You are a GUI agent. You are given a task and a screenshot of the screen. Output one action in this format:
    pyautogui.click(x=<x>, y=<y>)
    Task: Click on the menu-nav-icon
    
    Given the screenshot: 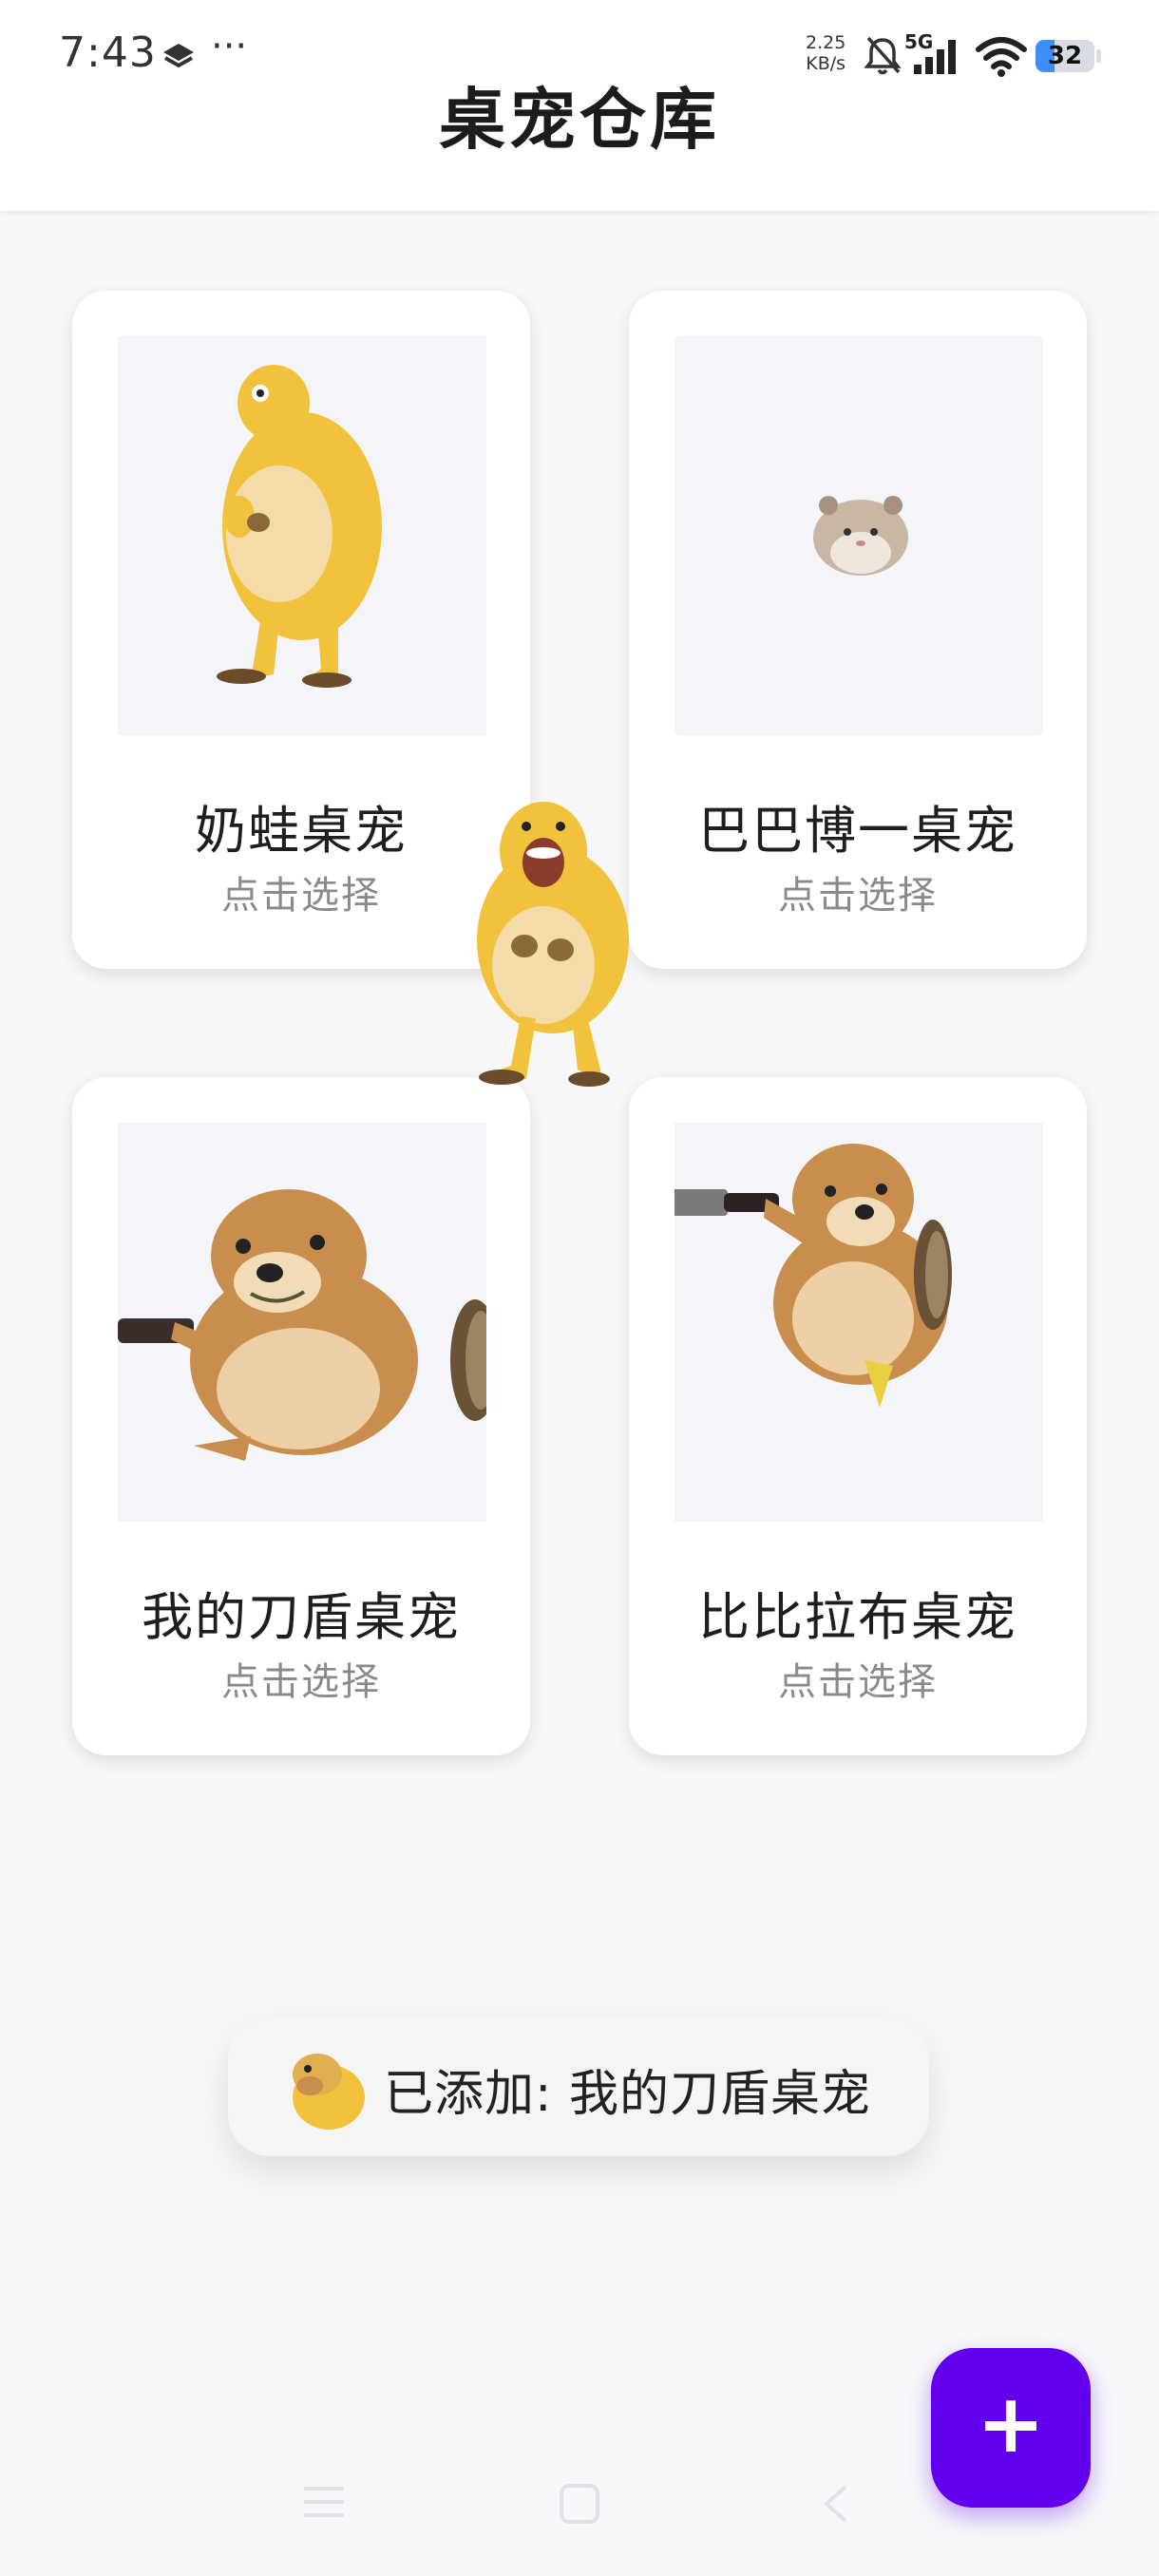 What is the action you would take?
    pyautogui.click(x=324, y=2502)
    